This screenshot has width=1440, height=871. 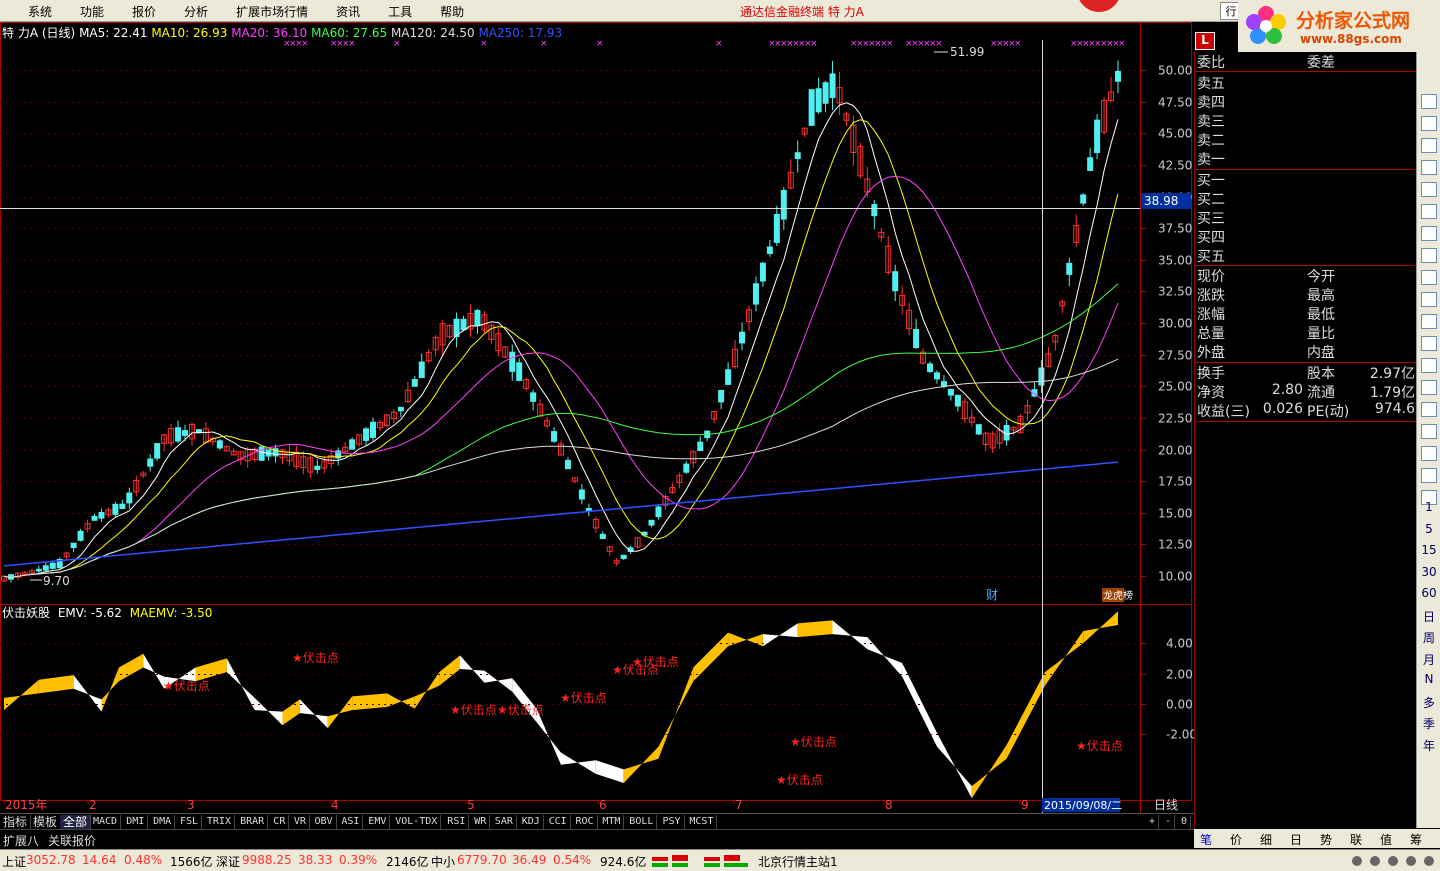 I want to click on ambush-signal: ★伏击点, so click(x=1099, y=746).